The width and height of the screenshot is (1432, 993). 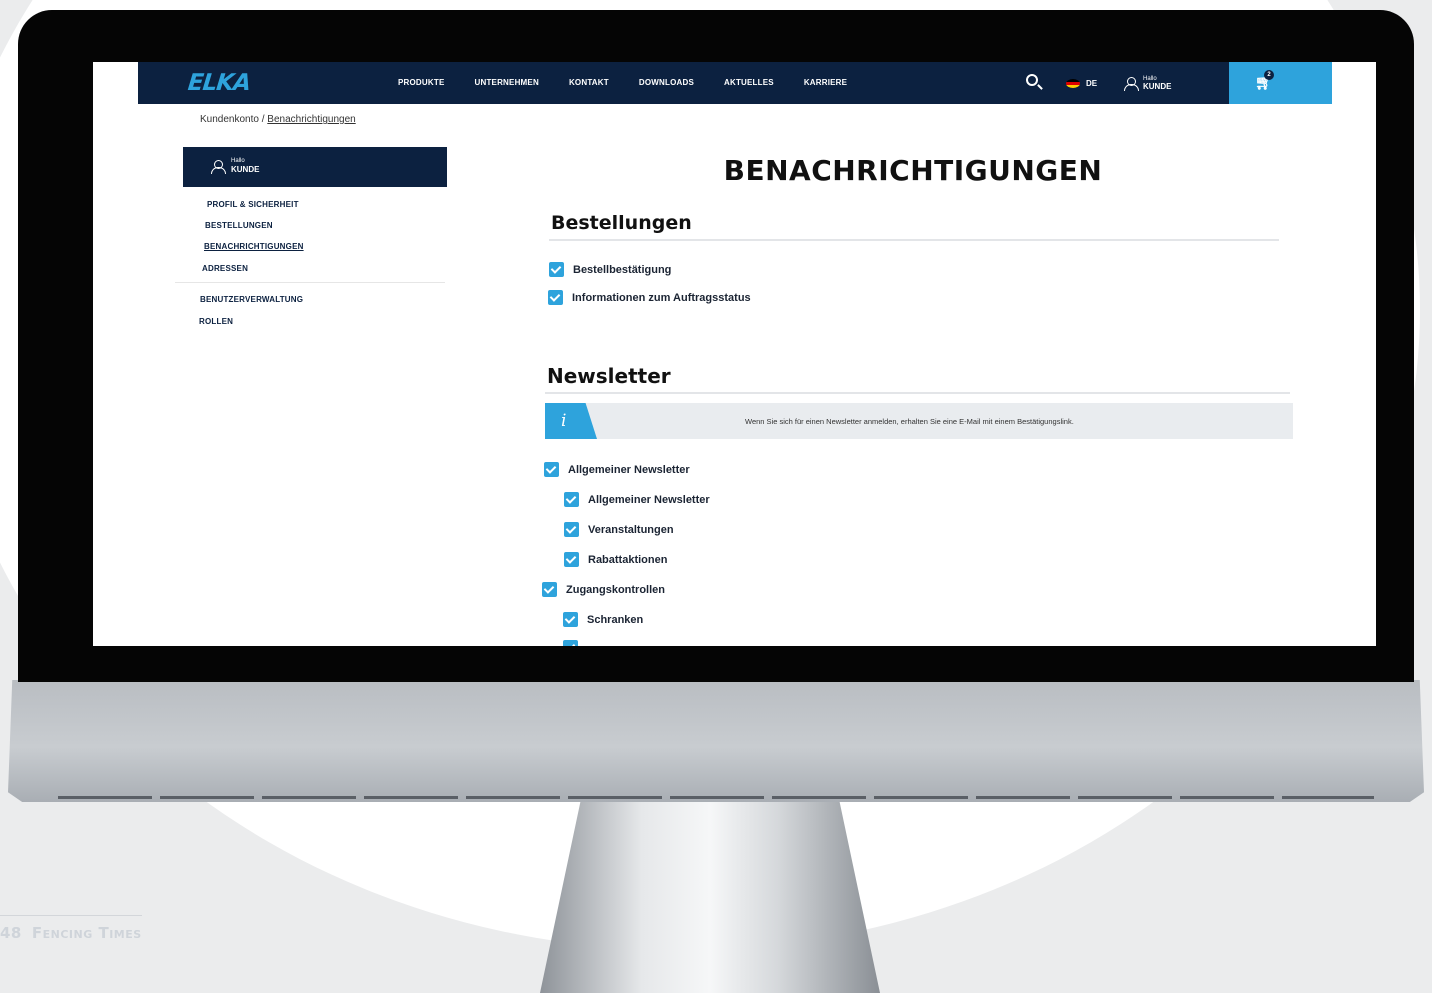 I want to click on elka-logo: ELKA, so click(x=219, y=83).